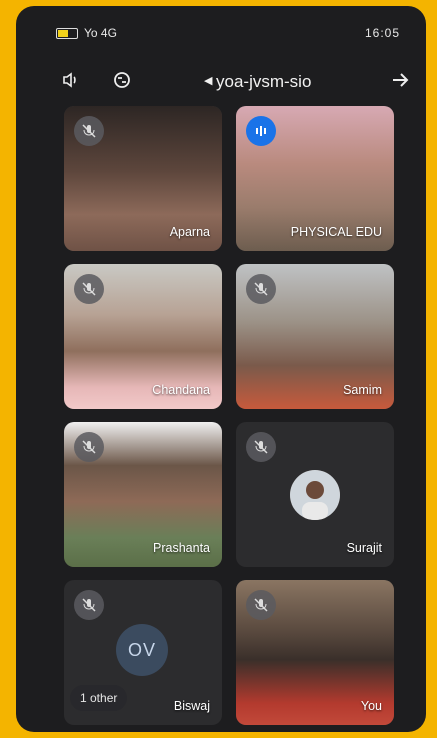 Image resolution: width=437 pixels, height=738 pixels. I want to click on participant-tile-you: You, so click(315, 652).